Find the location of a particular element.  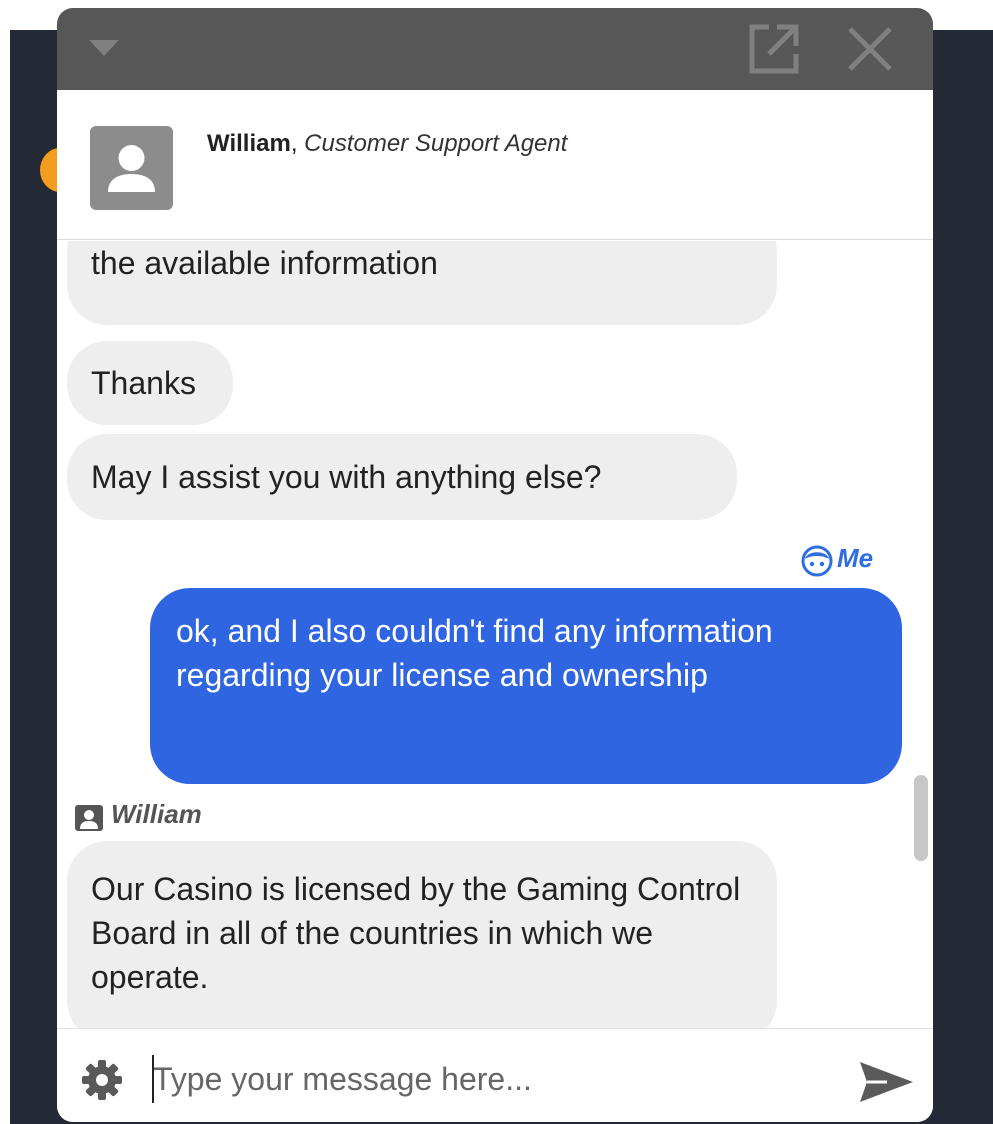

agent-title: William, Customer Support Agent is located at coordinates (387, 144).